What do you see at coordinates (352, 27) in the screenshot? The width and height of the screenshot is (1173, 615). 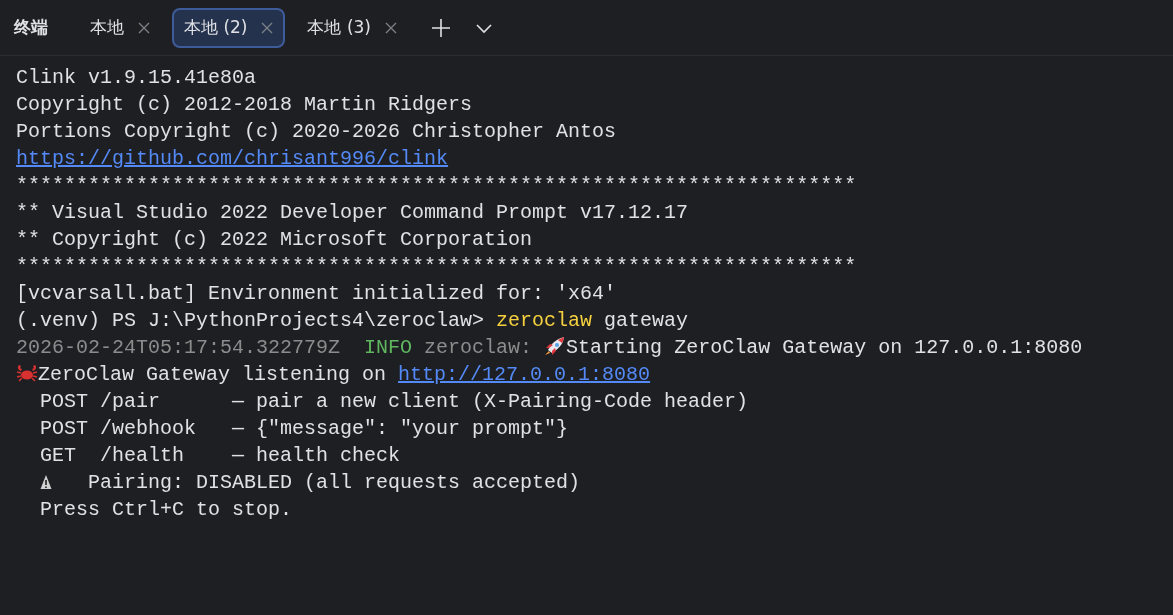 I see `tab: 本地 (3)` at bounding box center [352, 27].